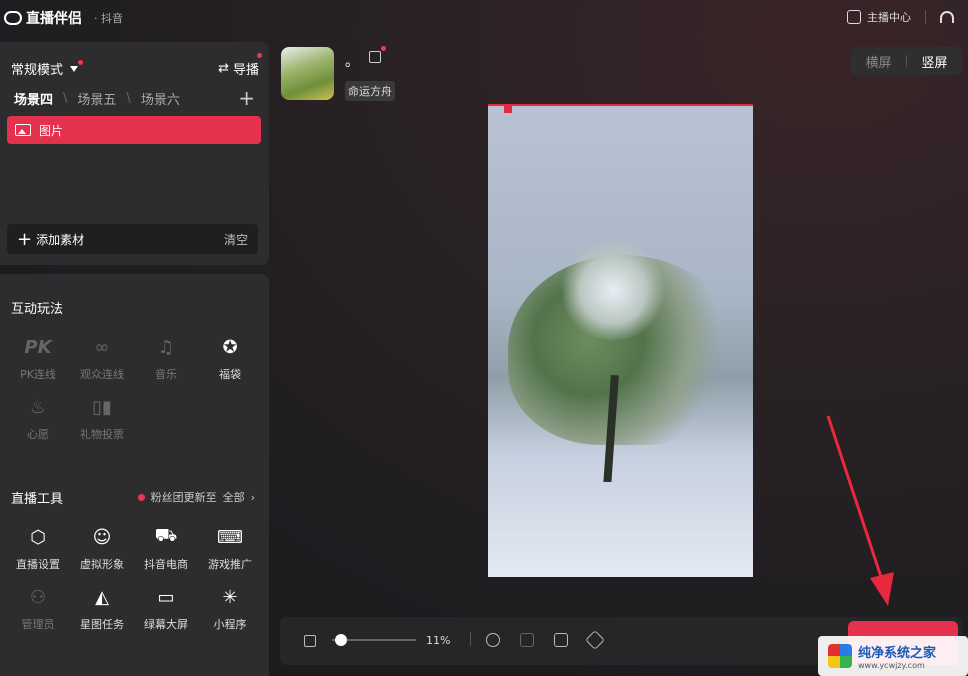  I want to click on tool-live-settings: ⬡ 直播设置, so click(38, 548).